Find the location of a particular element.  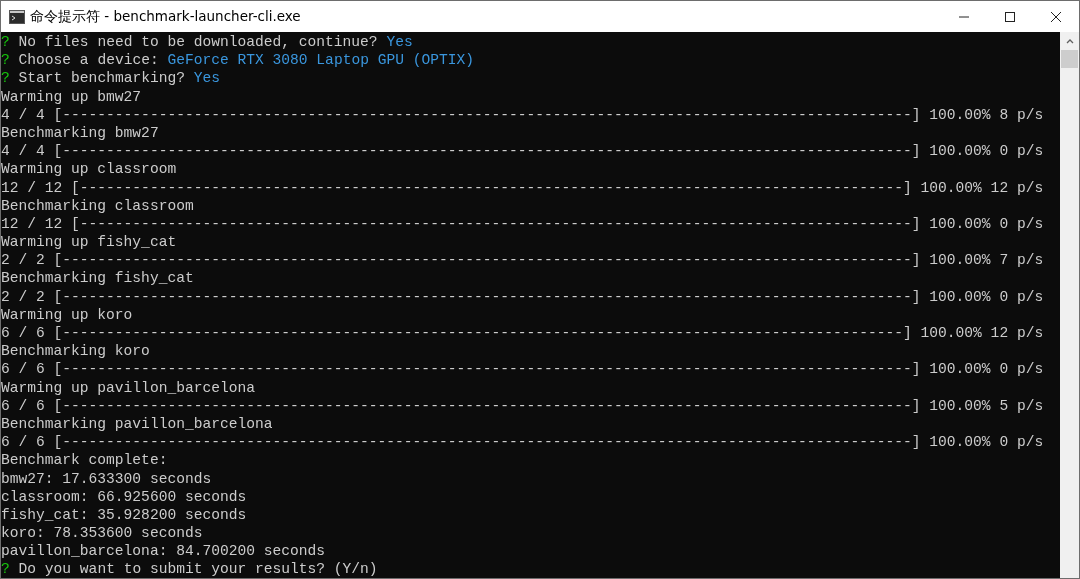

console-line: Benchmarking koro is located at coordinates (75, 351).